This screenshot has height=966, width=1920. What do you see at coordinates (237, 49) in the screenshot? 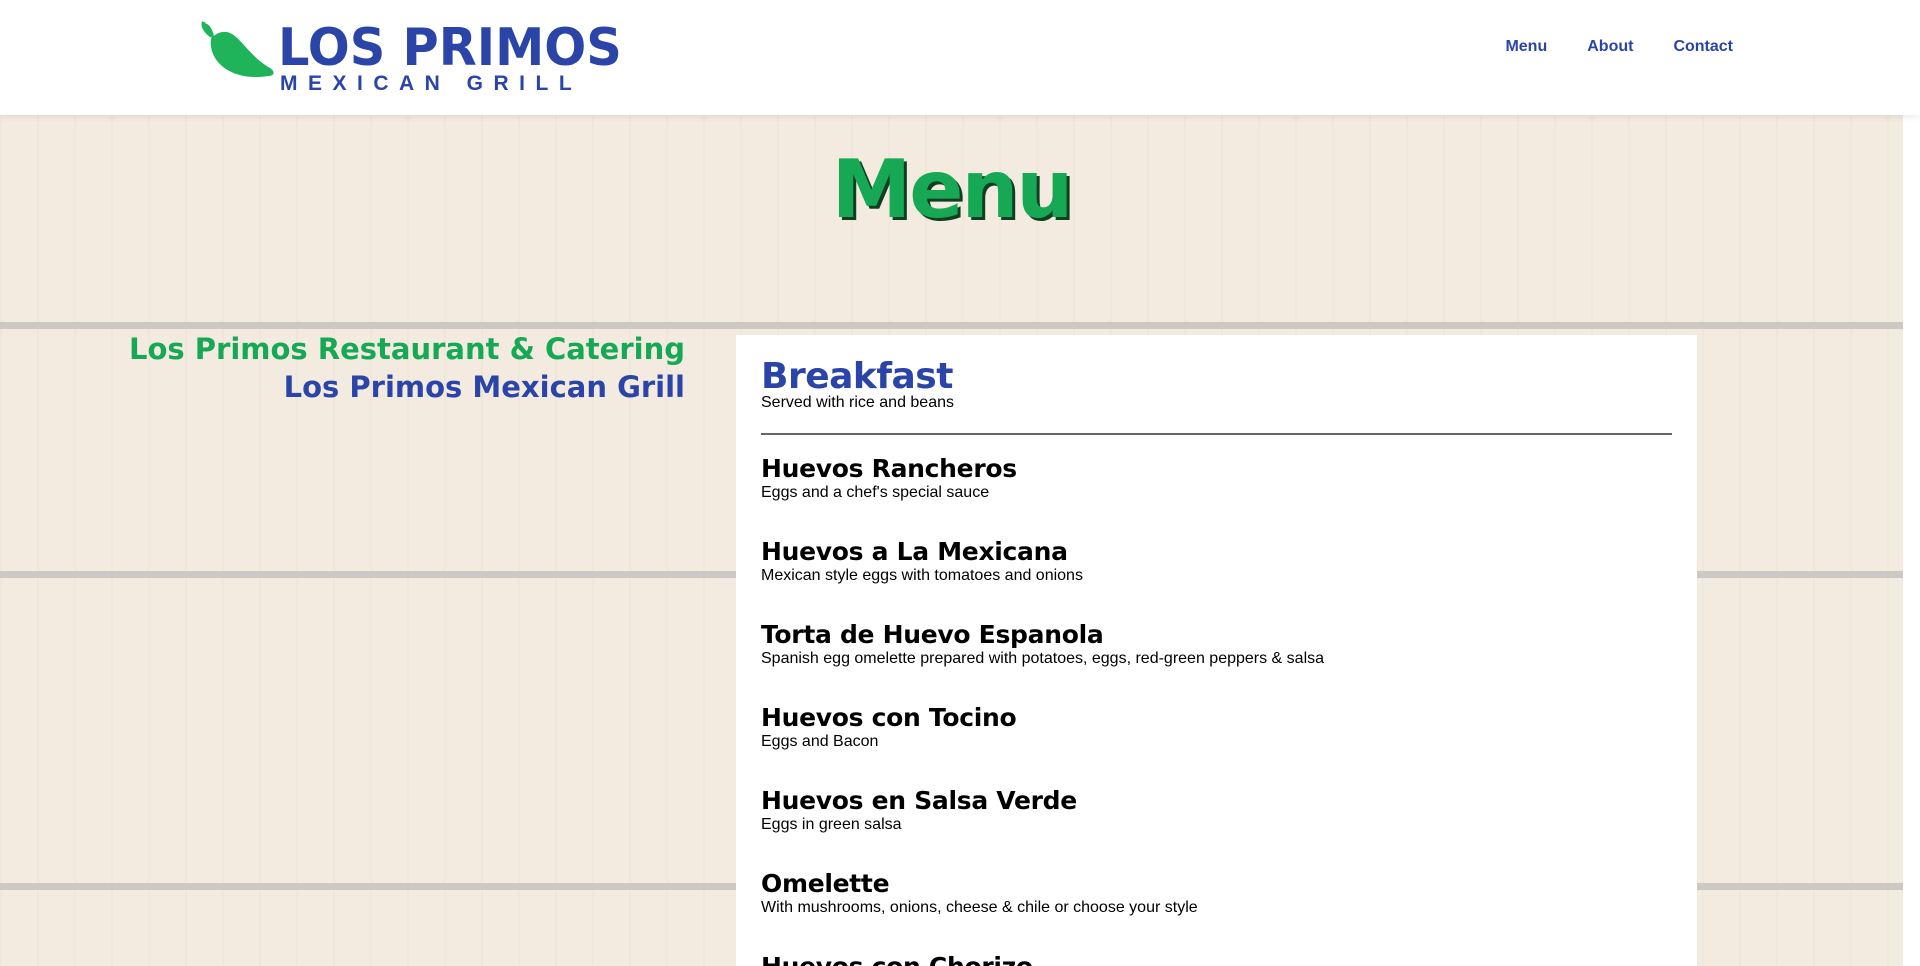
I see `chili-pepper-icon` at bounding box center [237, 49].